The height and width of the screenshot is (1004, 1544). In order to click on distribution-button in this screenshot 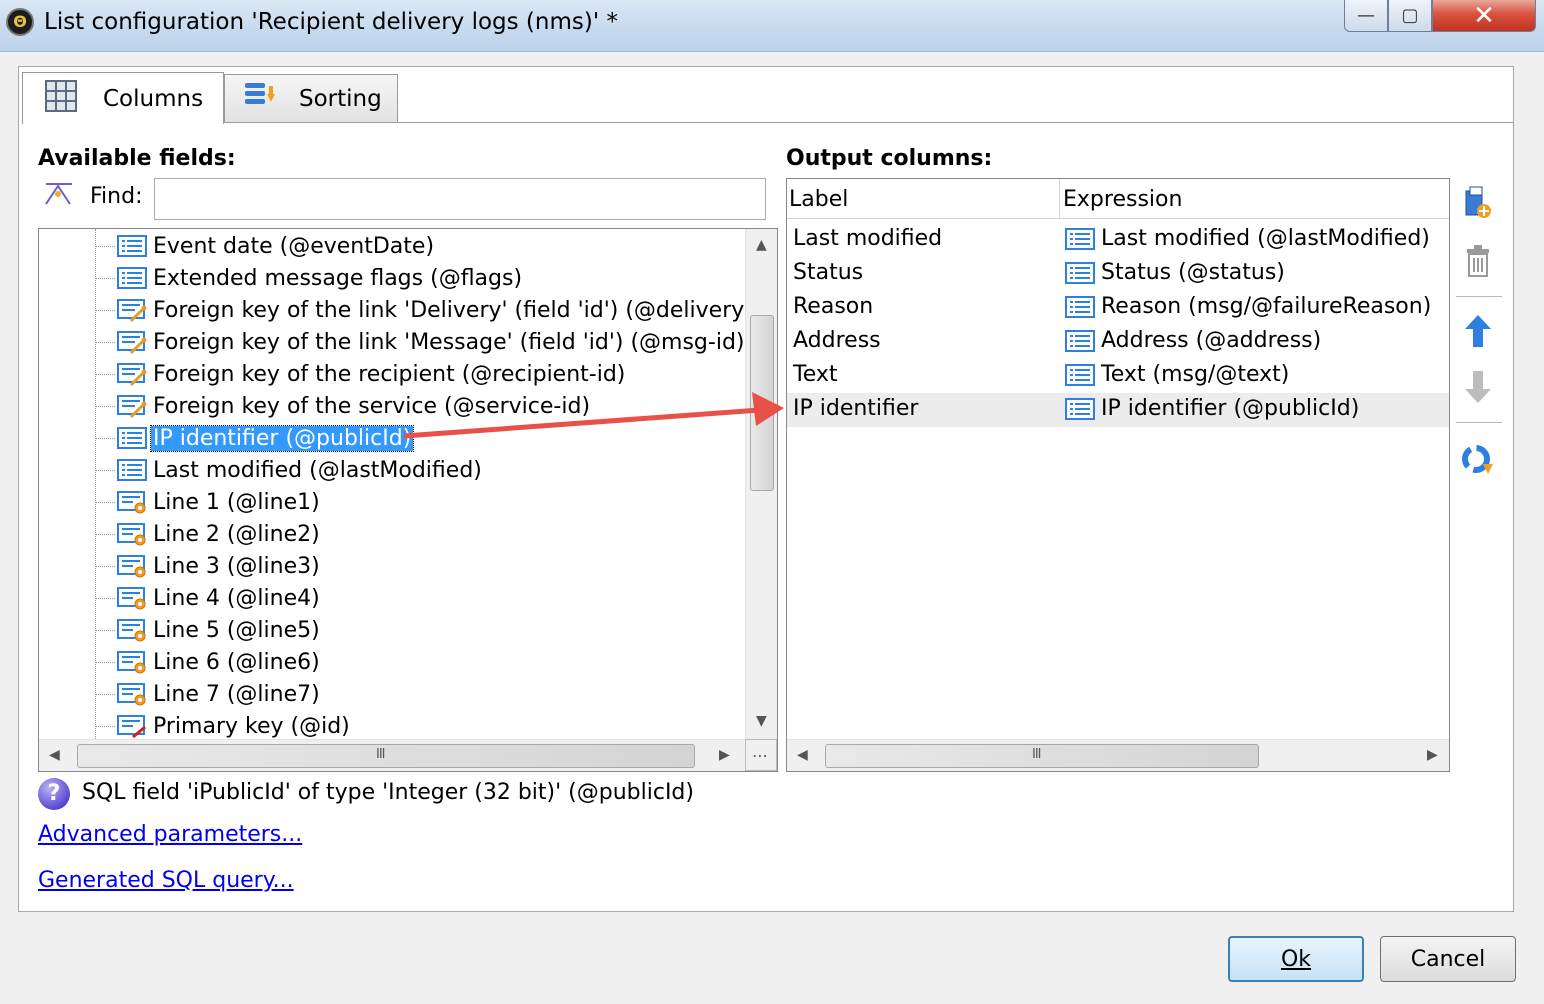, I will do `click(1478, 462)`.